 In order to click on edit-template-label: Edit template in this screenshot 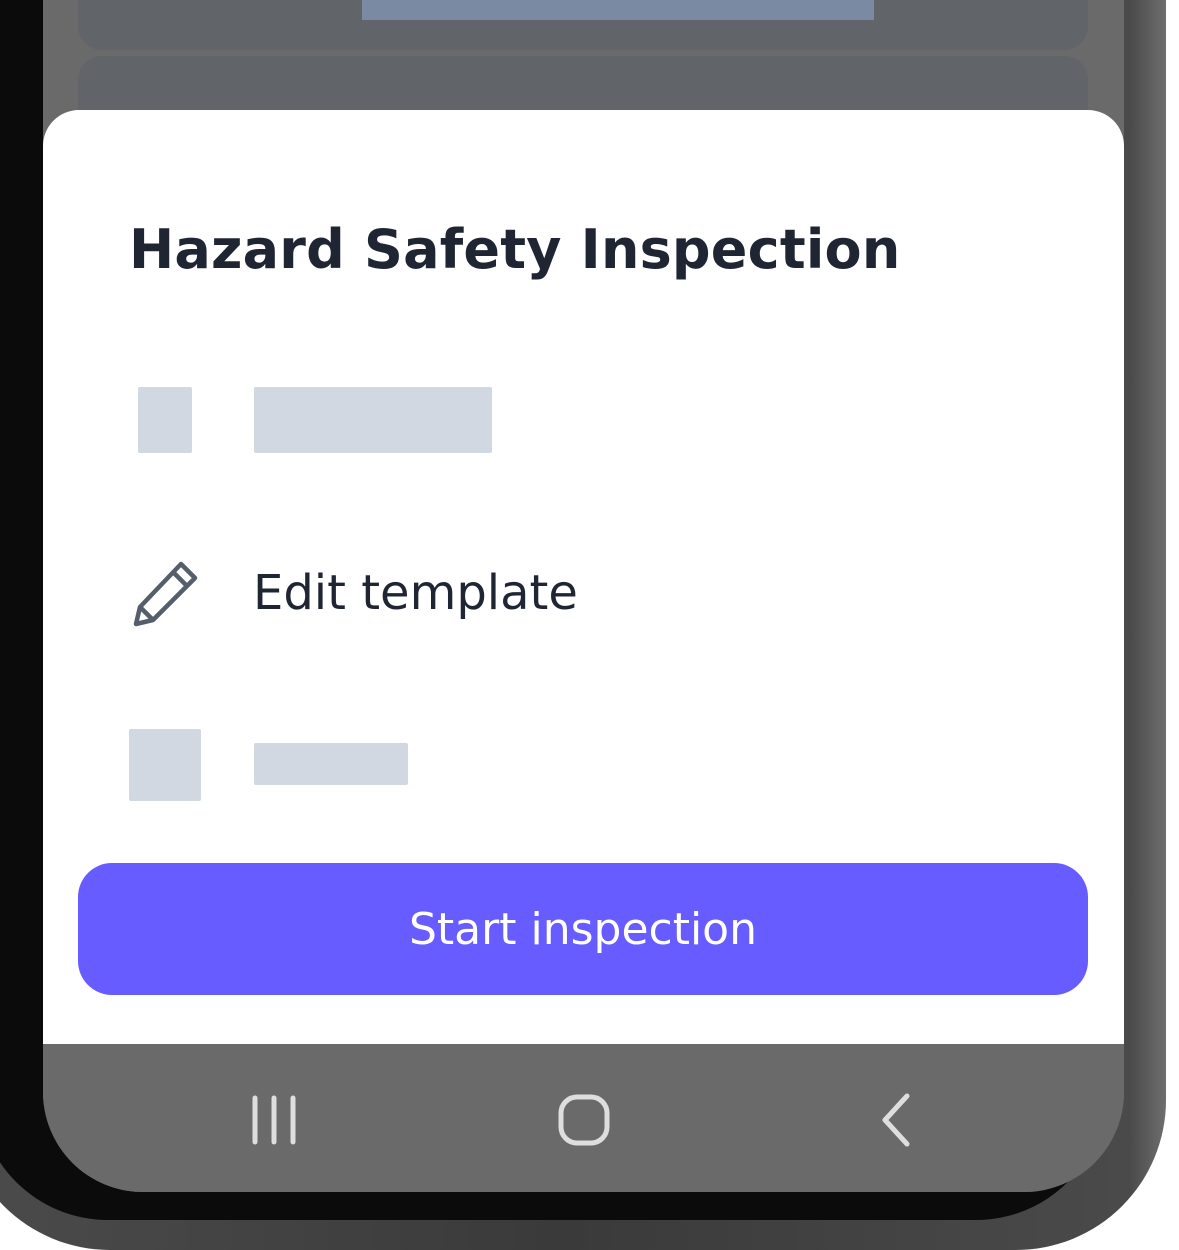, I will do `click(415, 593)`.